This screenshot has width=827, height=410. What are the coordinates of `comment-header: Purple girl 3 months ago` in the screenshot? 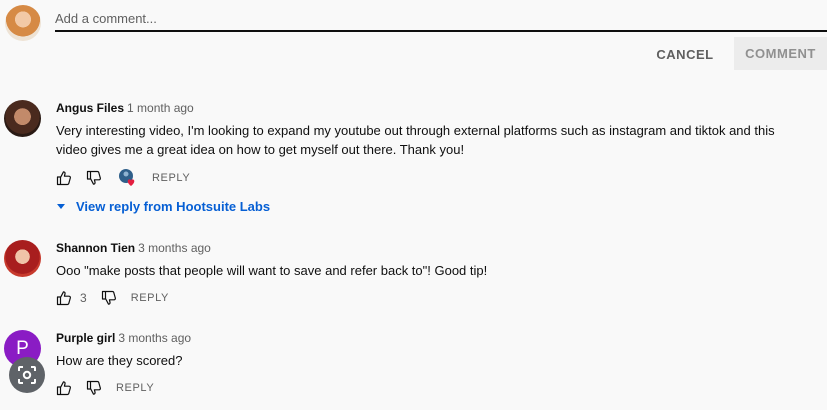 It's located at (123, 338).